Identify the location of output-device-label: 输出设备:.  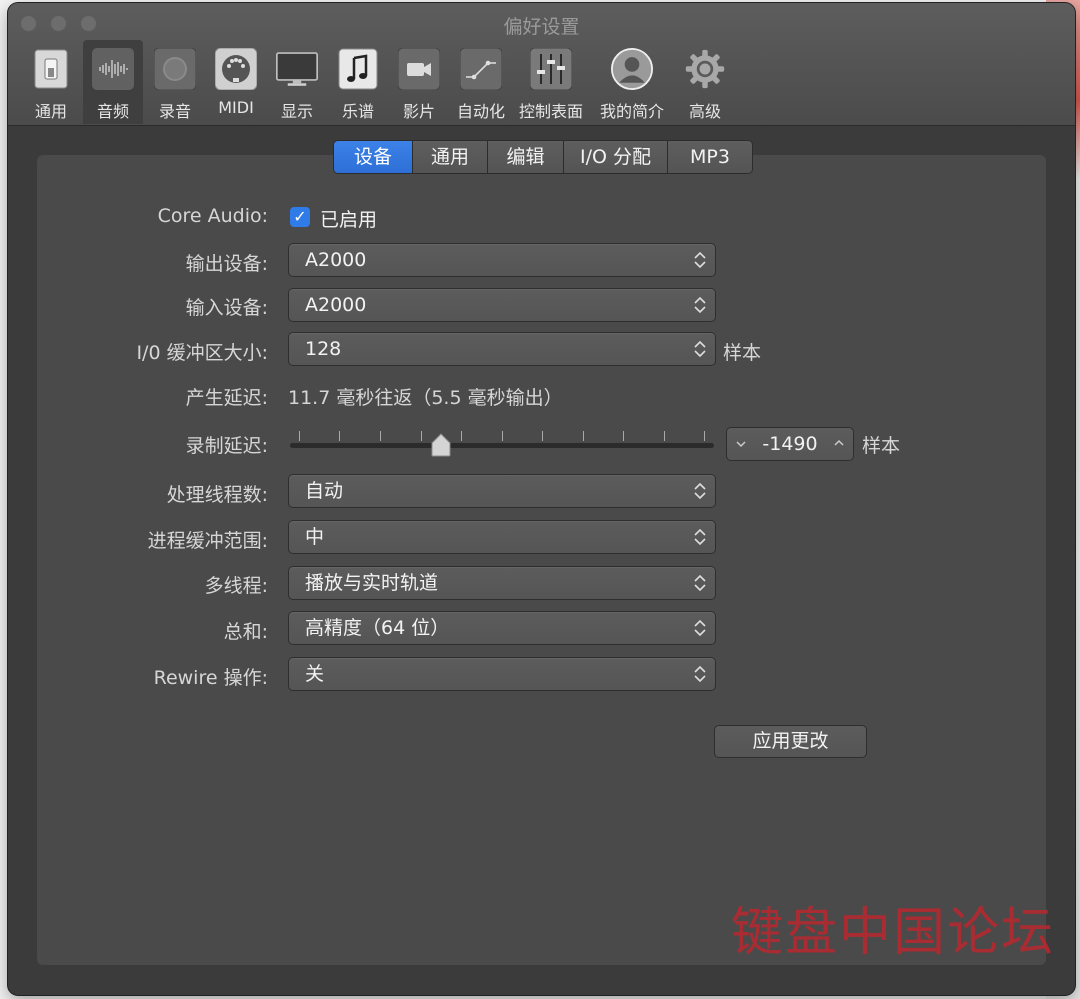
(226, 264).